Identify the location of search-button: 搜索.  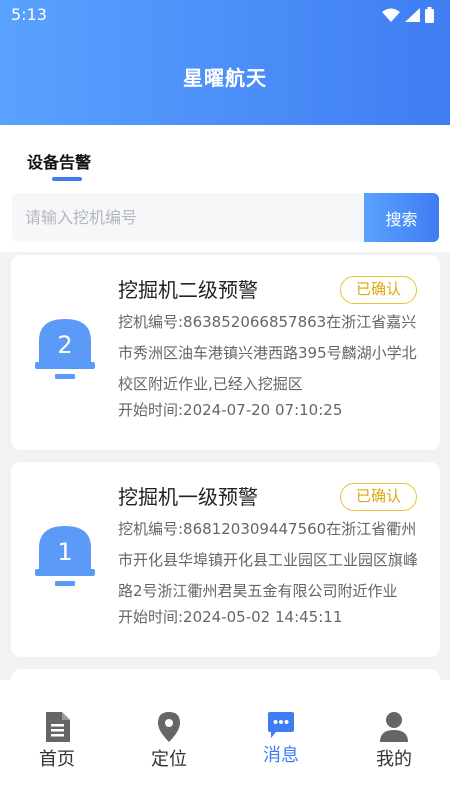
(401, 217).